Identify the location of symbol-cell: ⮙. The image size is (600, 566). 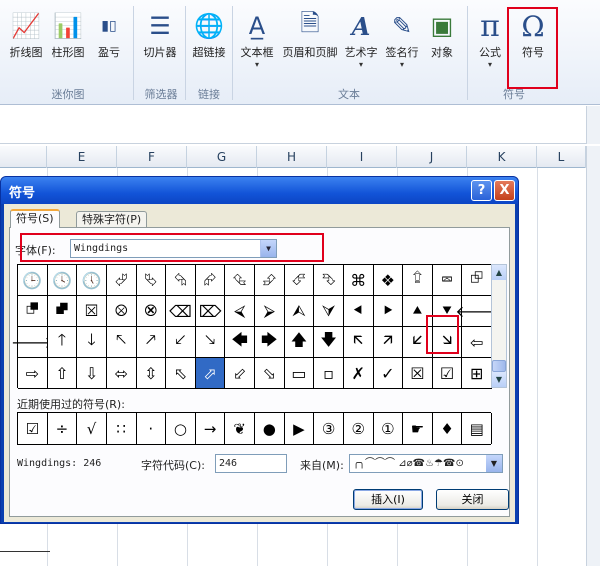
(299, 311).